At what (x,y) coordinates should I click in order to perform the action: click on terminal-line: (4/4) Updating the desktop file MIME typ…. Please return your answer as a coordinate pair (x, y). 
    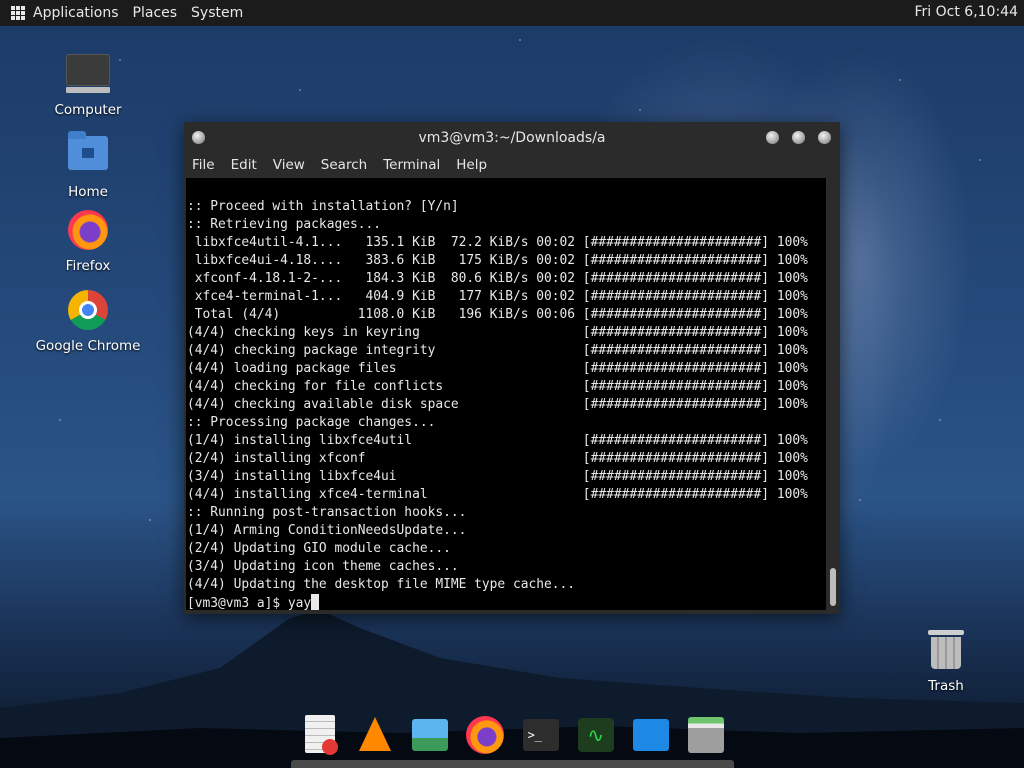
    Looking at the image, I should click on (381, 584).